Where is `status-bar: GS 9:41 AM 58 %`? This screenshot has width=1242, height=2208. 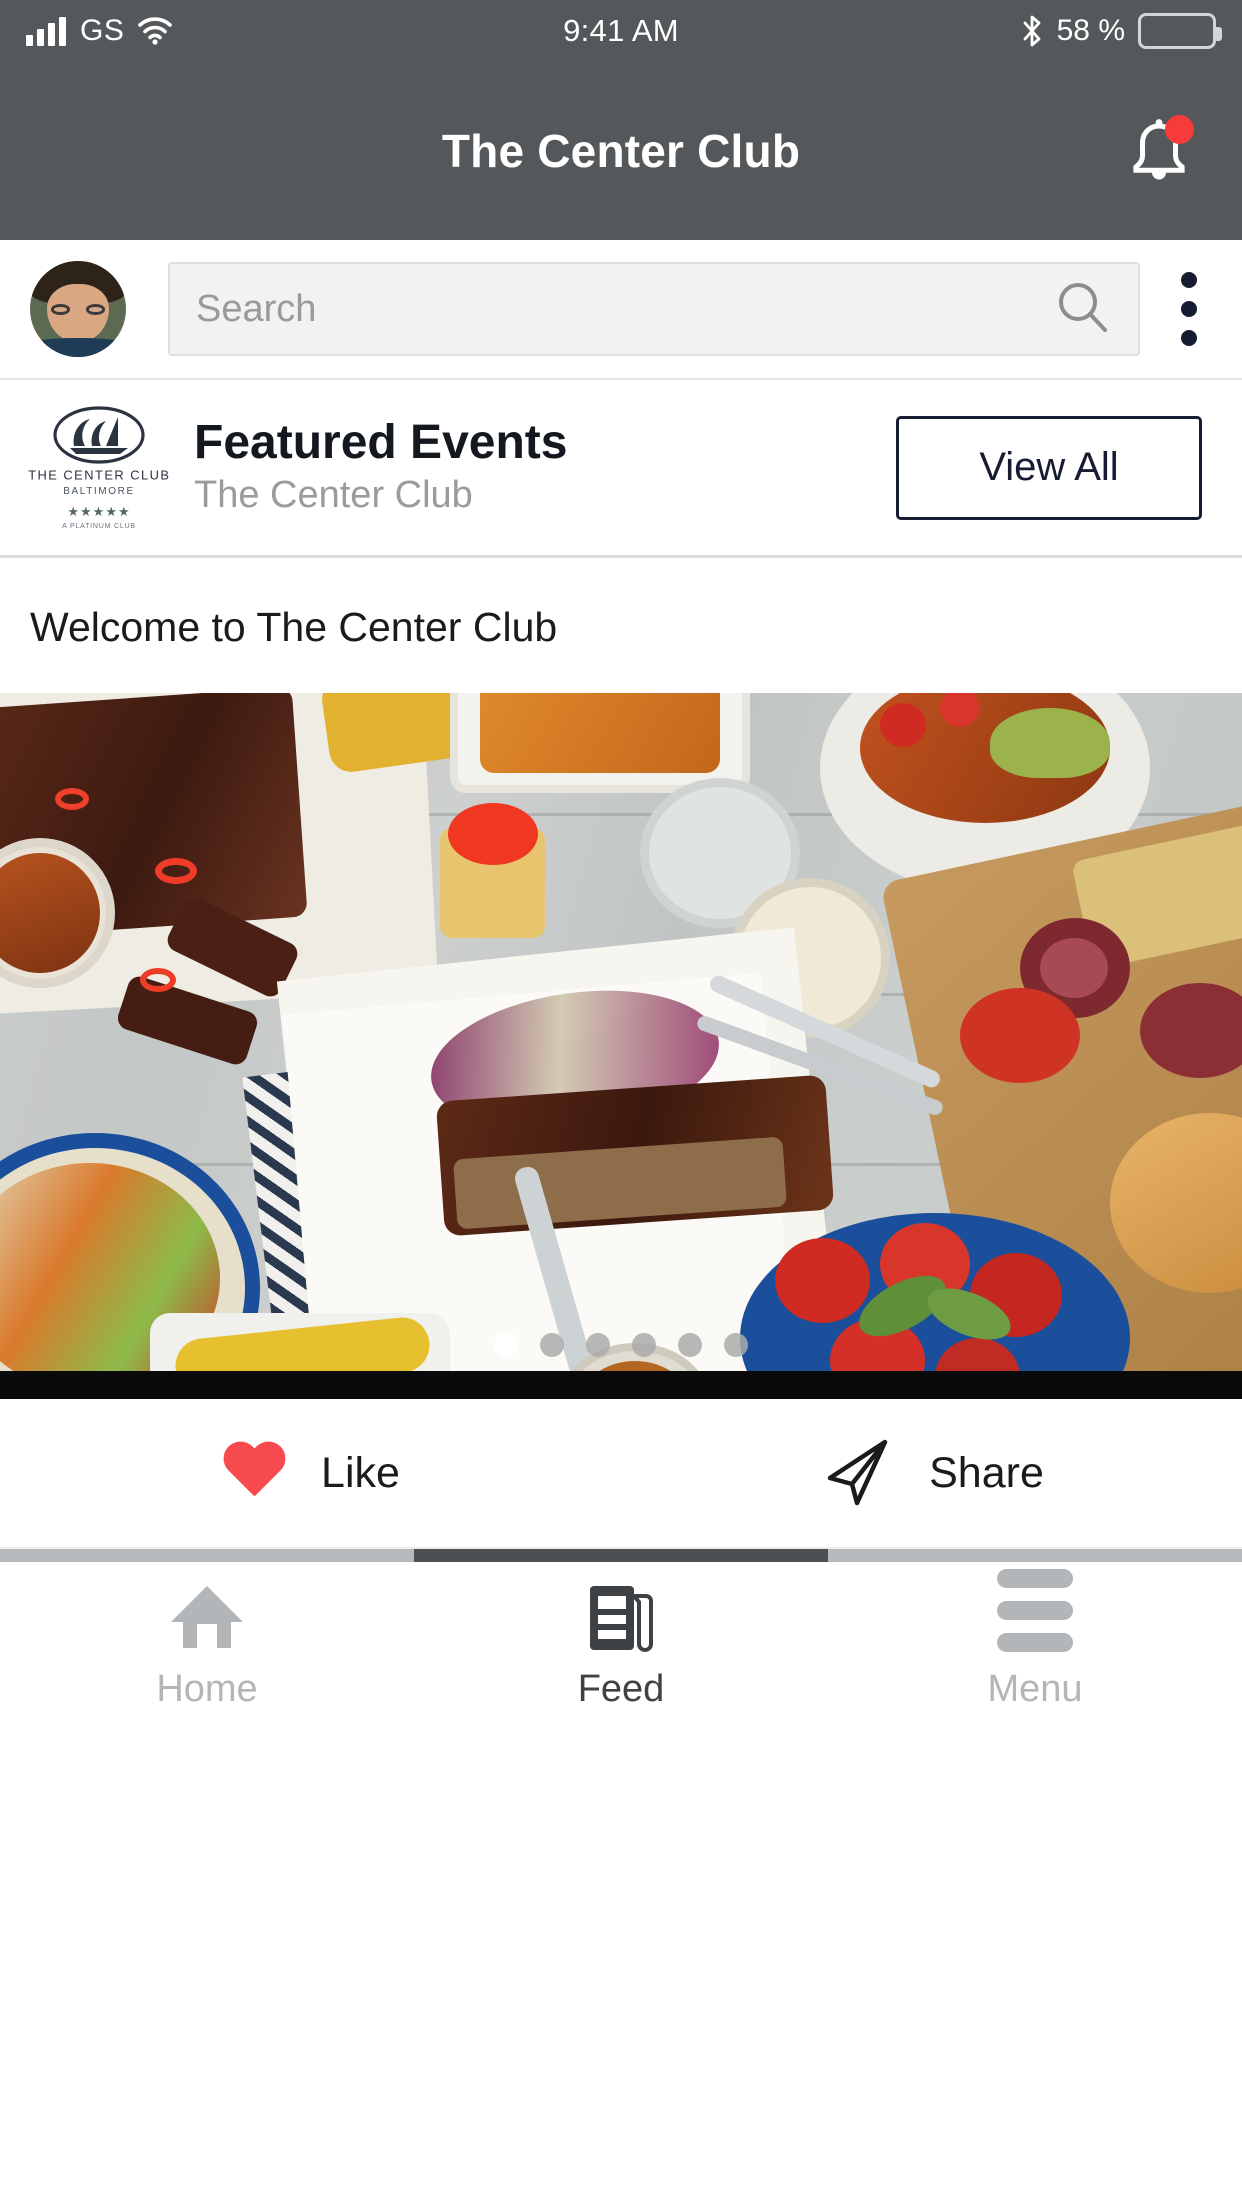 status-bar: GS 9:41 AM 58 % is located at coordinates (621, 31).